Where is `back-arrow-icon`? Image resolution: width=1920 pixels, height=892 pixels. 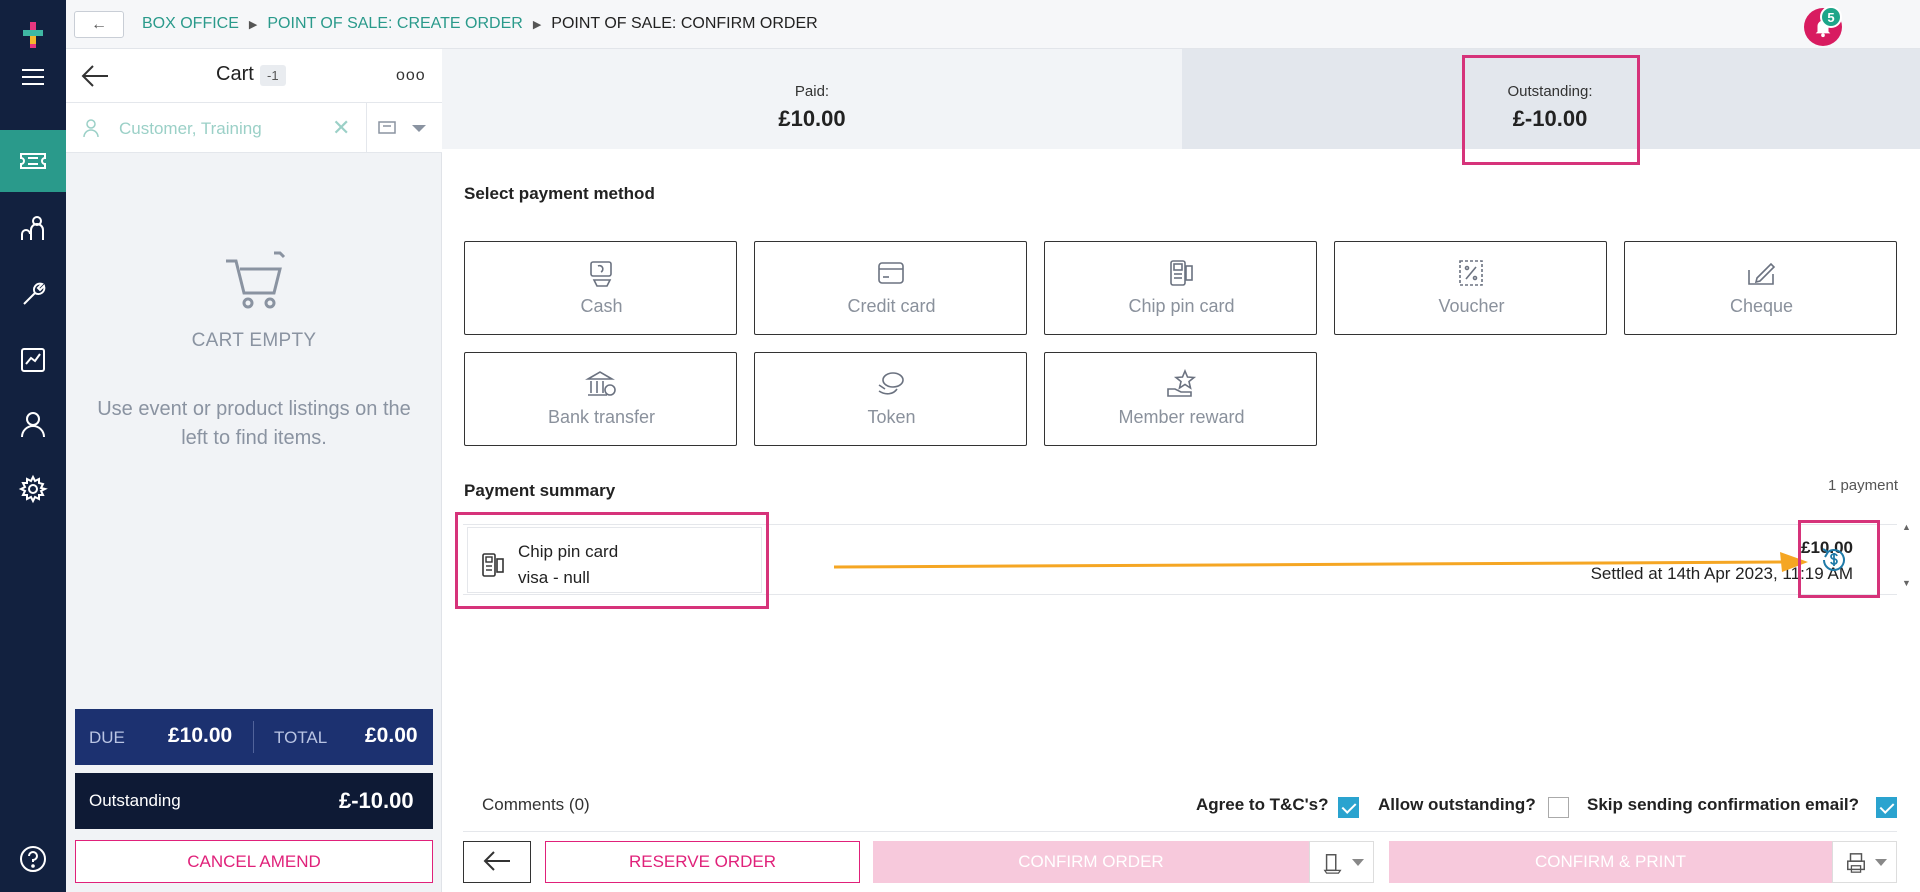
back-arrow-icon is located at coordinates (496, 860).